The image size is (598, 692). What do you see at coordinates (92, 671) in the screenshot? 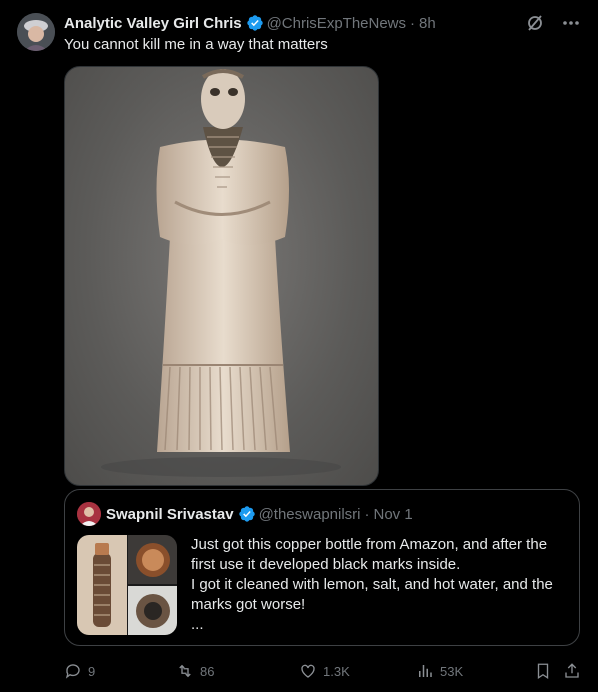
I see `reply-count: 9` at bounding box center [92, 671].